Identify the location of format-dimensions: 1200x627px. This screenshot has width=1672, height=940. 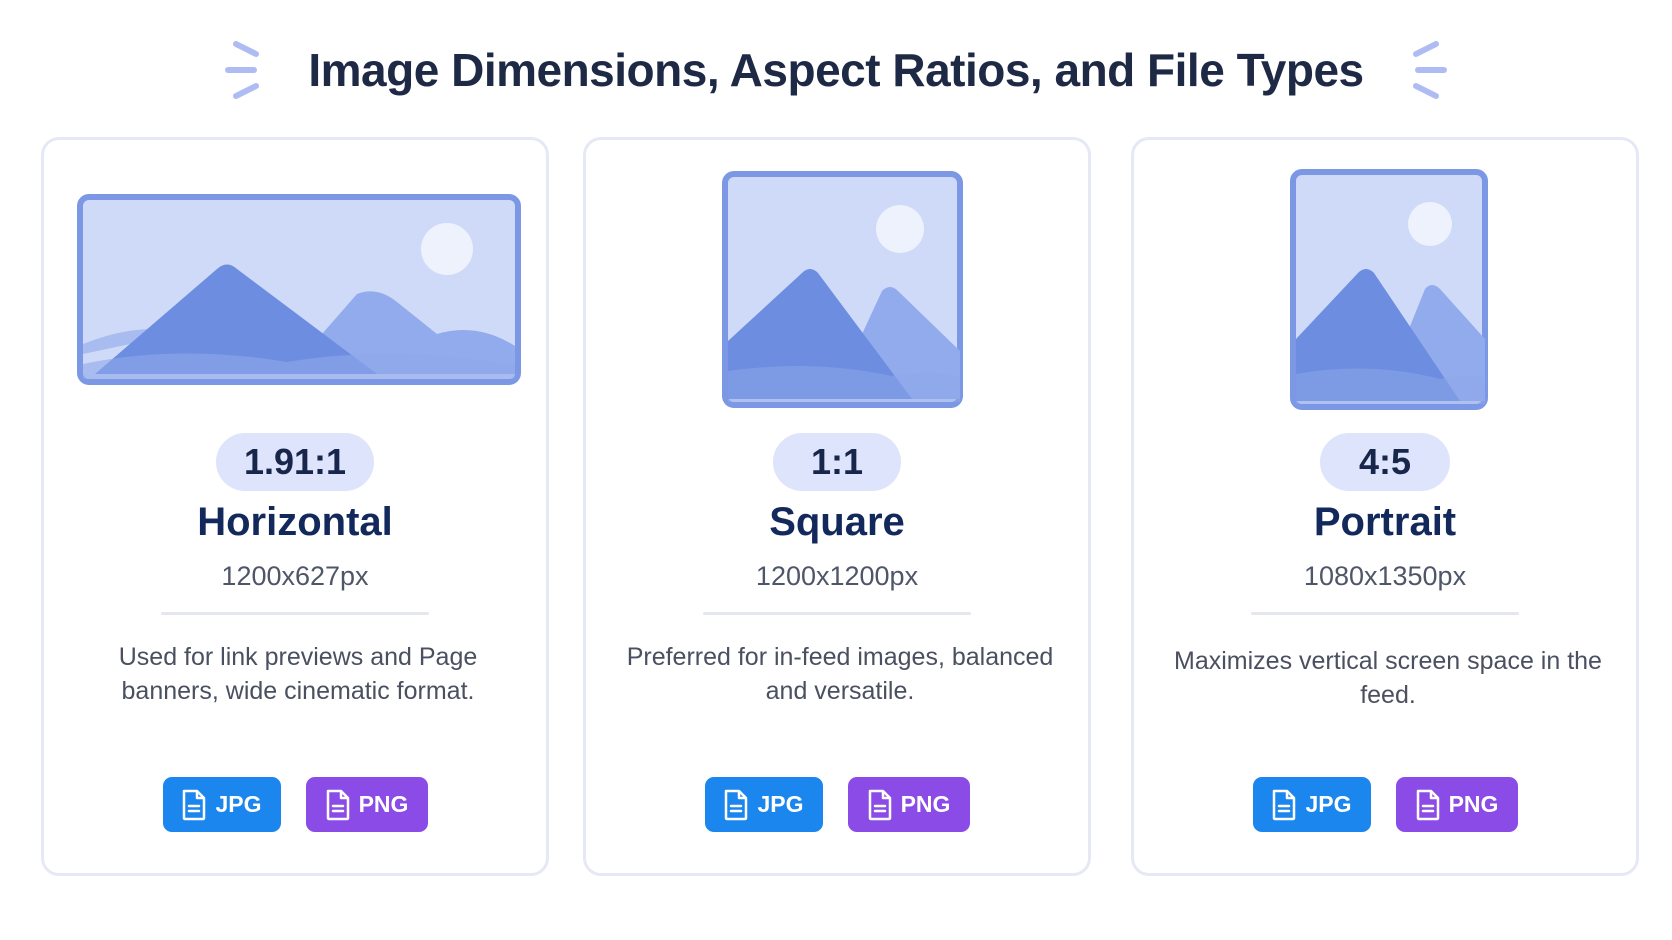
(295, 576).